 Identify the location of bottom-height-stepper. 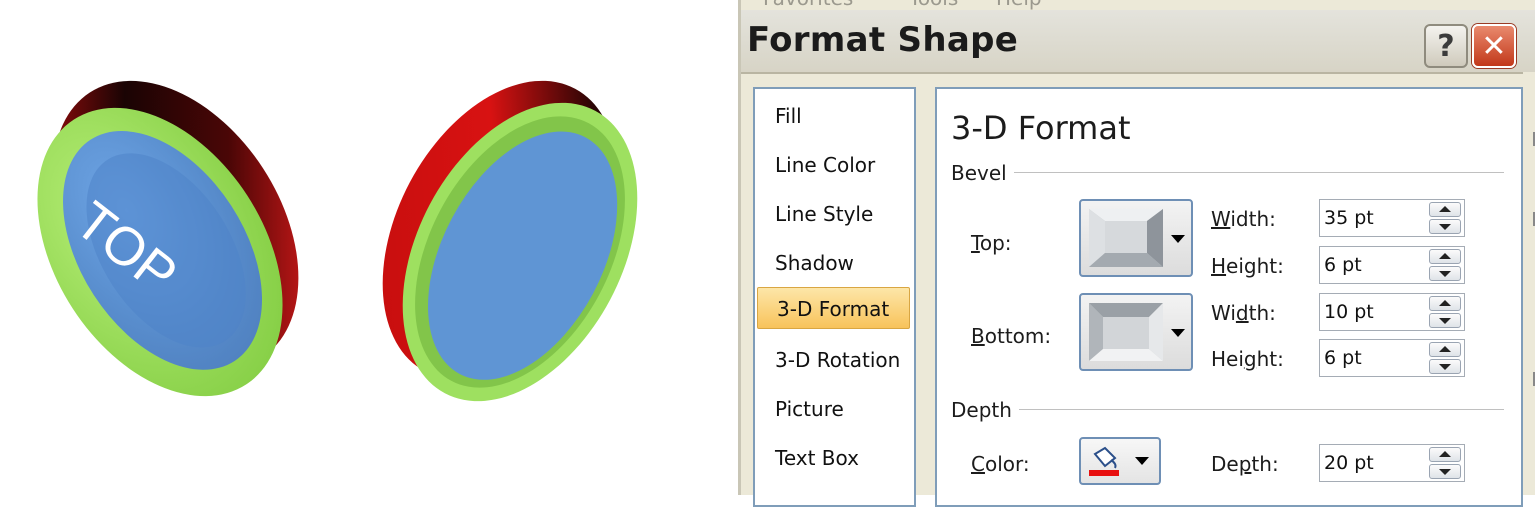
(1392, 358).